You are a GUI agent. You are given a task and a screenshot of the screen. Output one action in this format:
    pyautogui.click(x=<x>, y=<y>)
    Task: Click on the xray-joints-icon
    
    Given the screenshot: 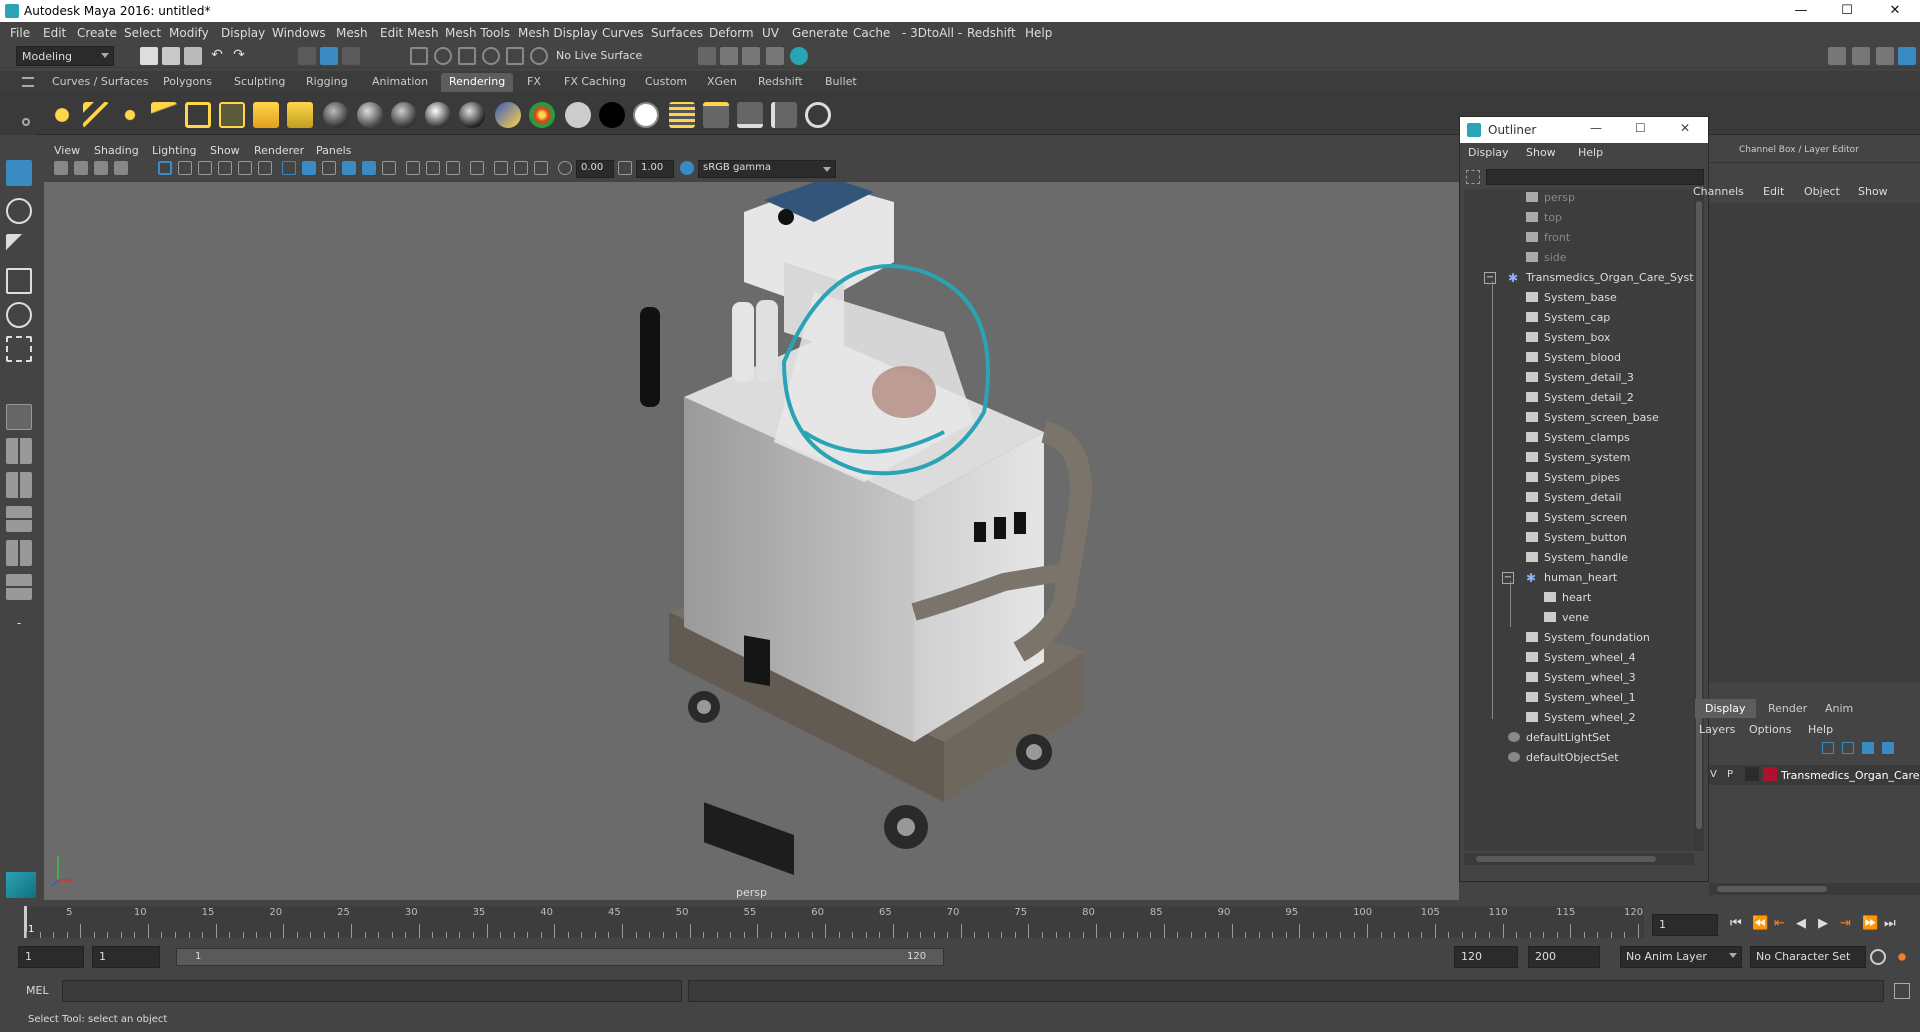 What is the action you would take?
    pyautogui.click(x=541, y=168)
    